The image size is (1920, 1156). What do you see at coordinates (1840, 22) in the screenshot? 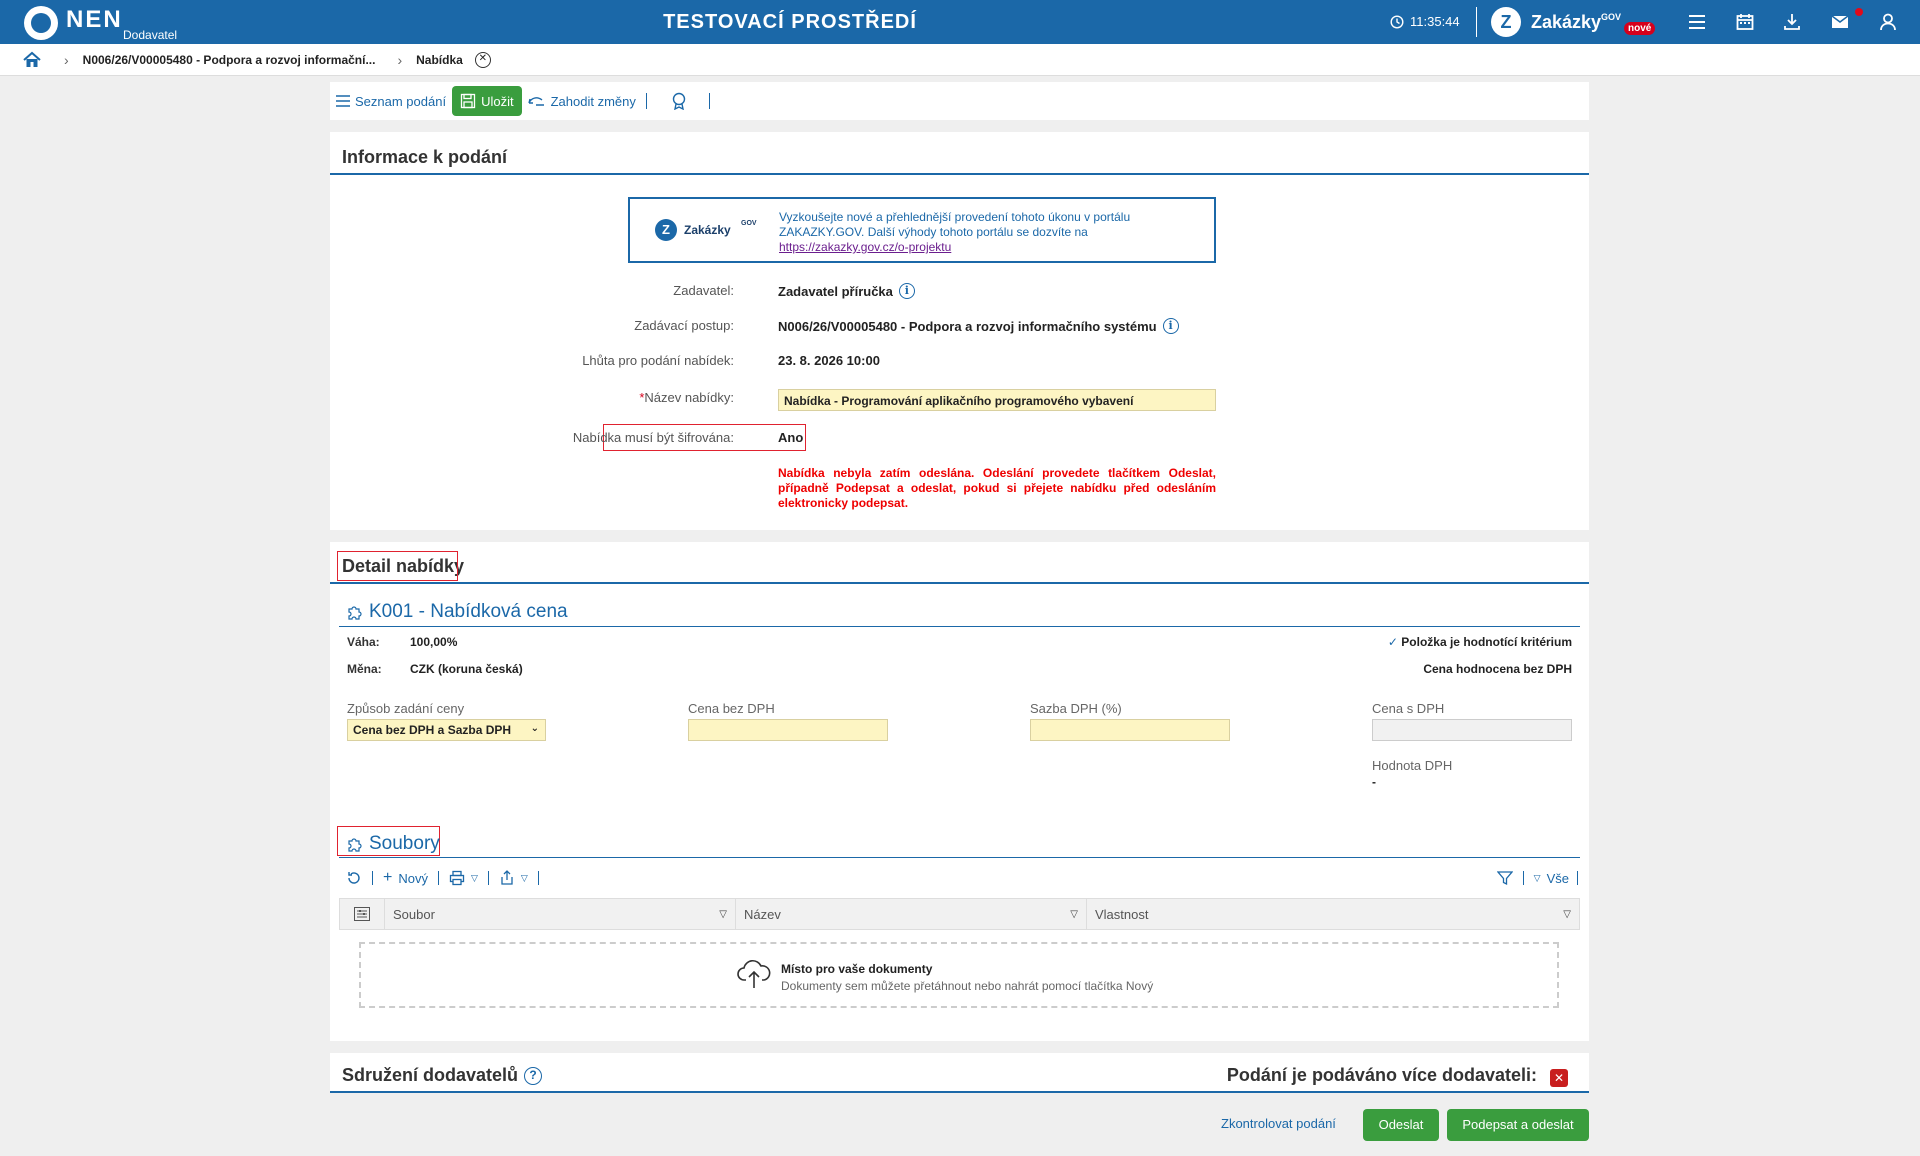
I see `mail-icon` at bounding box center [1840, 22].